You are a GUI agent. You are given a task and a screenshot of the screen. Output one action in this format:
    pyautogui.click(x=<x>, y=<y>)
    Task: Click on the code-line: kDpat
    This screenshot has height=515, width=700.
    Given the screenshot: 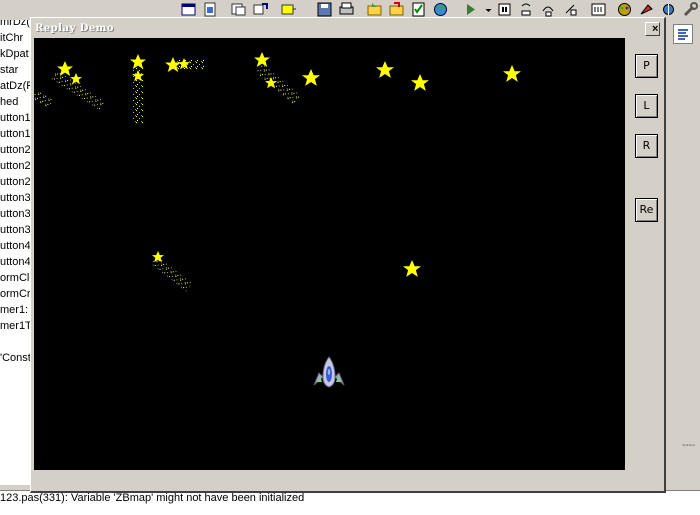 What is the action you would take?
    pyautogui.click(x=14, y=54)
    